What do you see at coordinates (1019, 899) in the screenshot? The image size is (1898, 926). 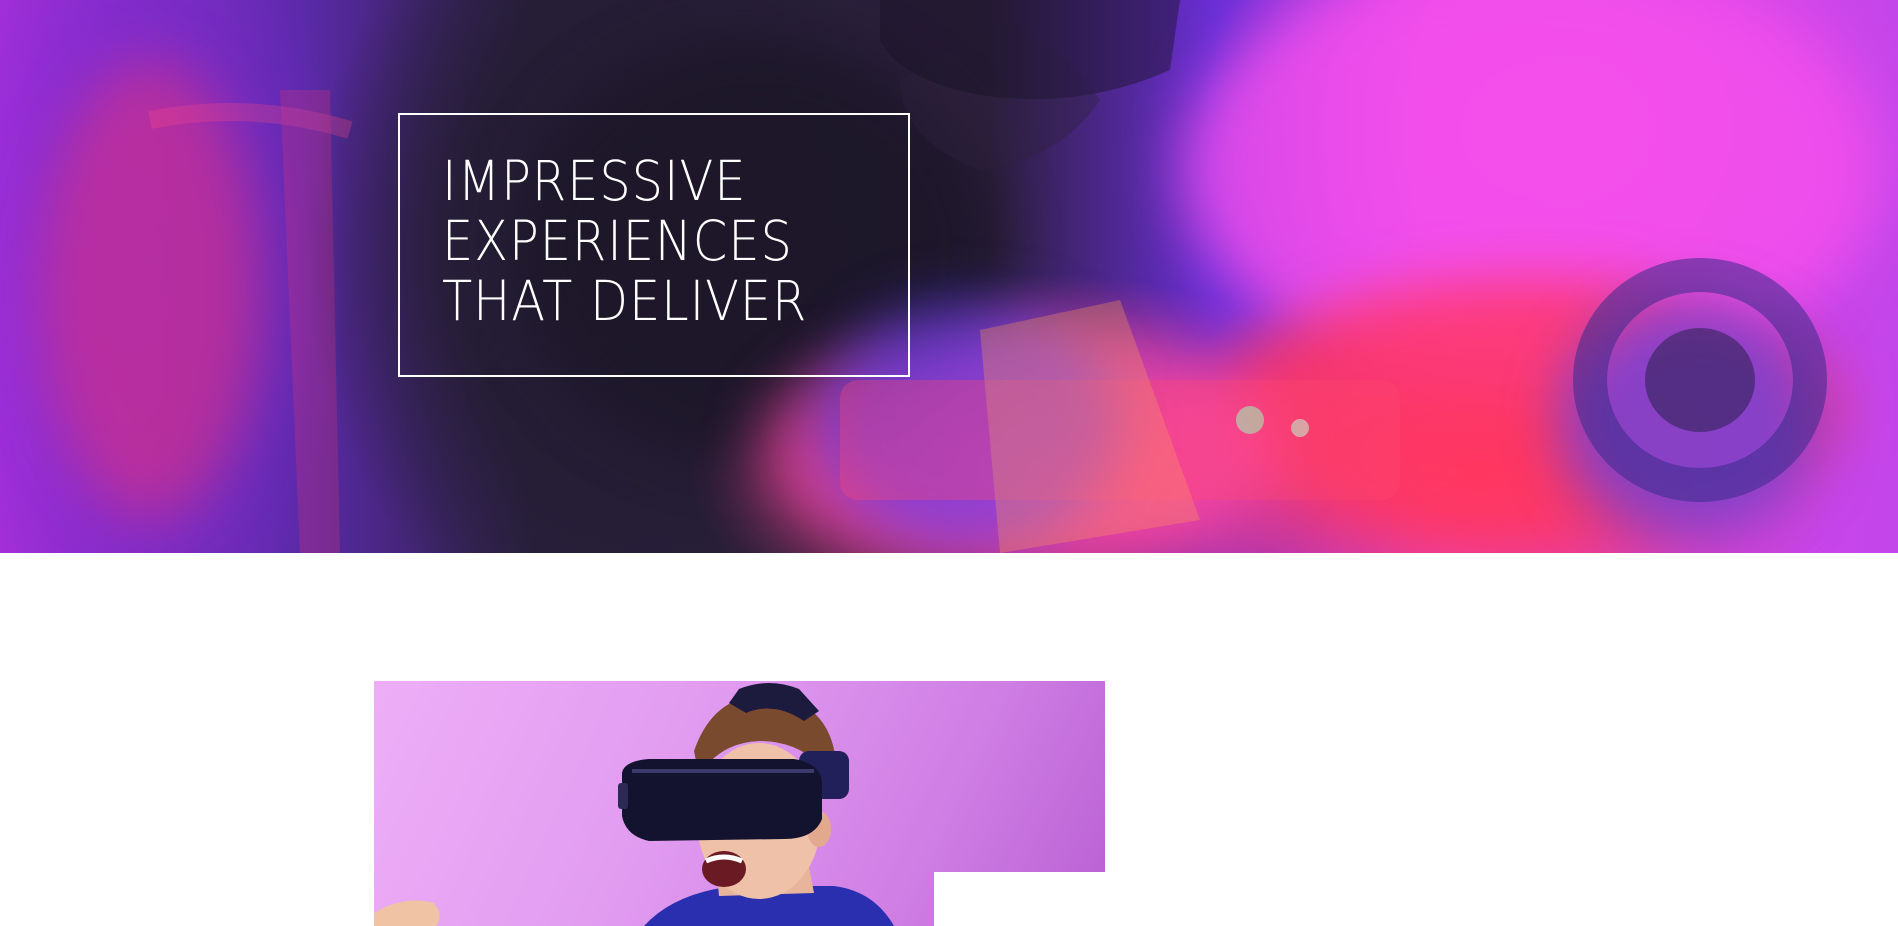 I see `overlap-panel` at bounding box center [1019, 899].